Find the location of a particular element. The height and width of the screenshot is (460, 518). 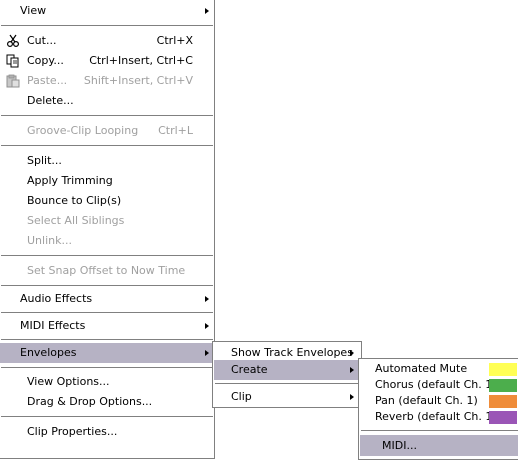

create-item-pan: Pan (default Ch. 1) is located at coordinates (439, 401).